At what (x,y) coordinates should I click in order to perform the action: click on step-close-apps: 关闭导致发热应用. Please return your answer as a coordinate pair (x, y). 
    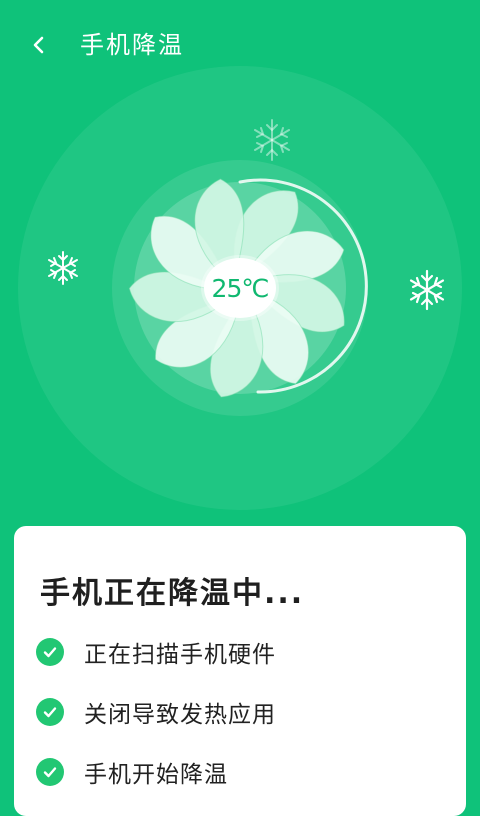
    Looking at the image, I should click on (156, 712).